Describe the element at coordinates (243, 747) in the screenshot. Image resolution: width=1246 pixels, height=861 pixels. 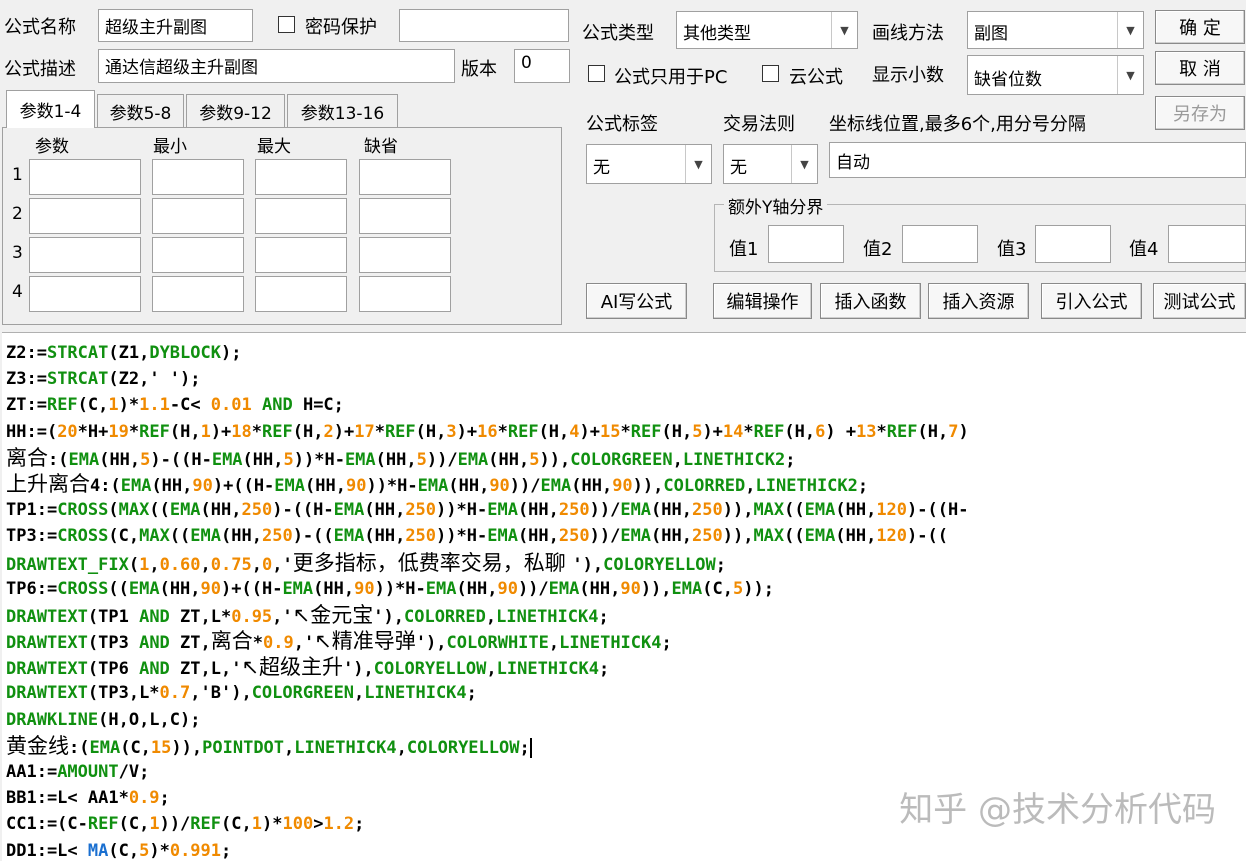
I see `code-token: POINTDOT` at that location.